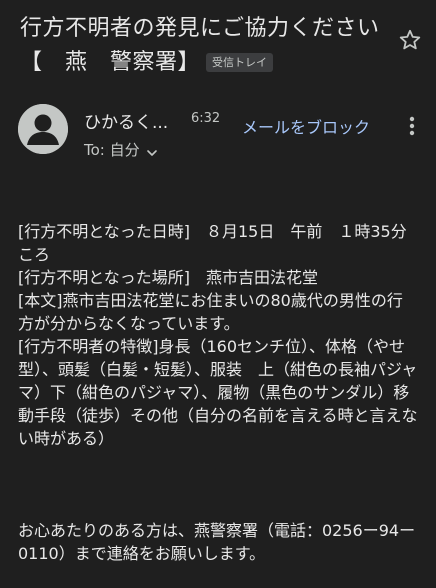 This screenshot has height=588, width=436. I want to click on sender-avatar, so click(43, 129).